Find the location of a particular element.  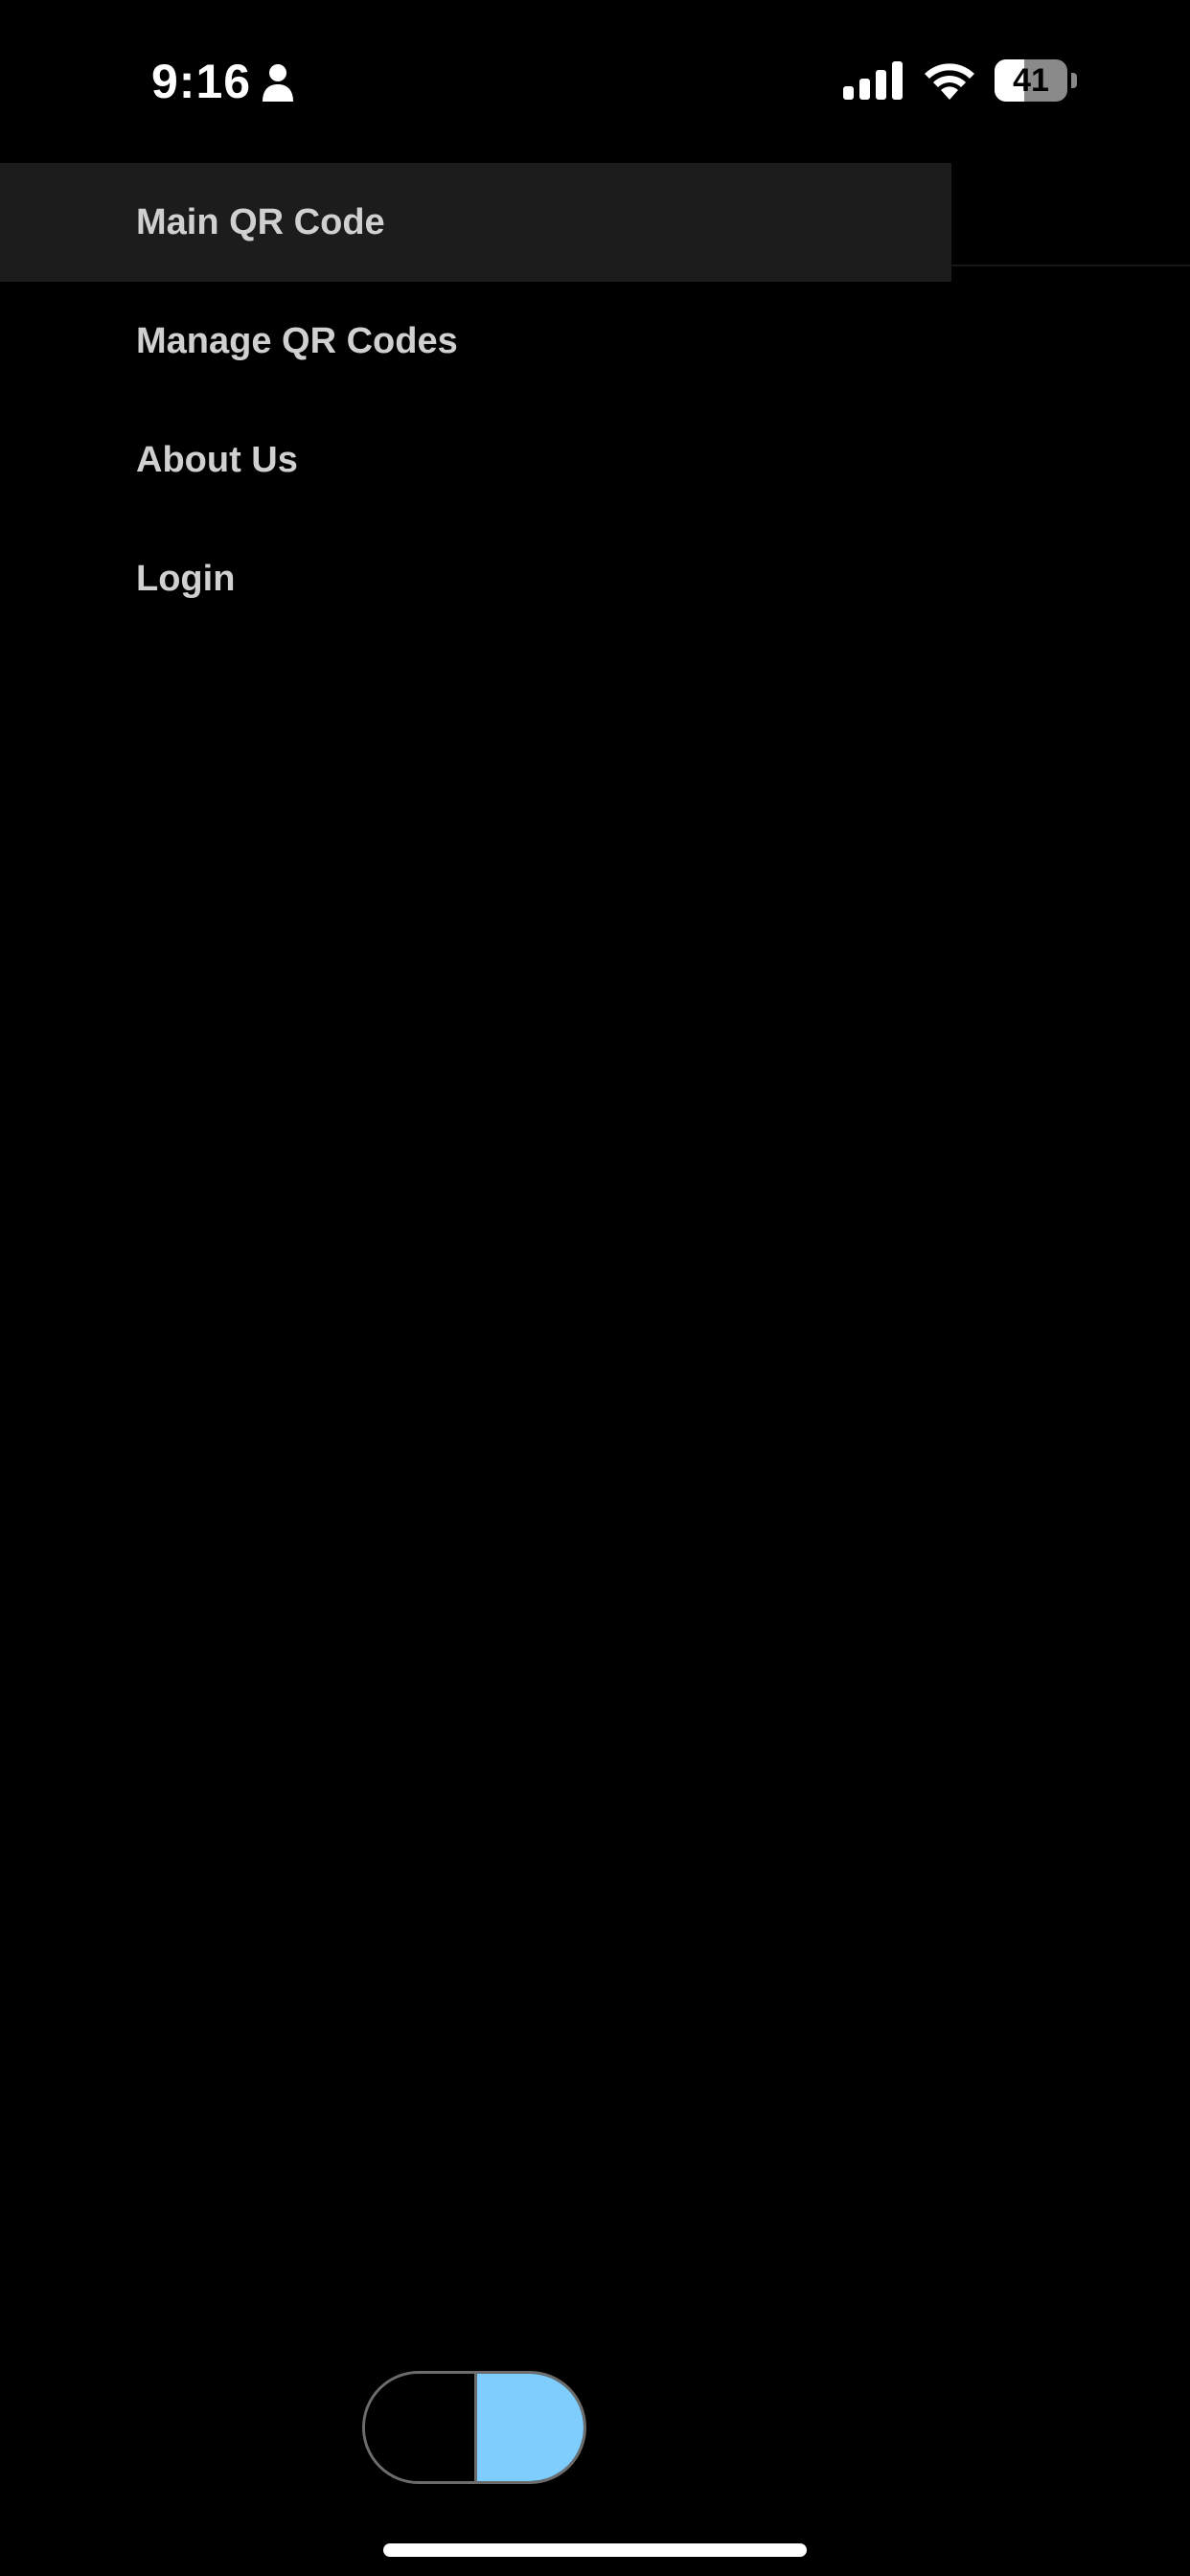

drawer-item-about-us: About Us is located at coordinates (476, 460).